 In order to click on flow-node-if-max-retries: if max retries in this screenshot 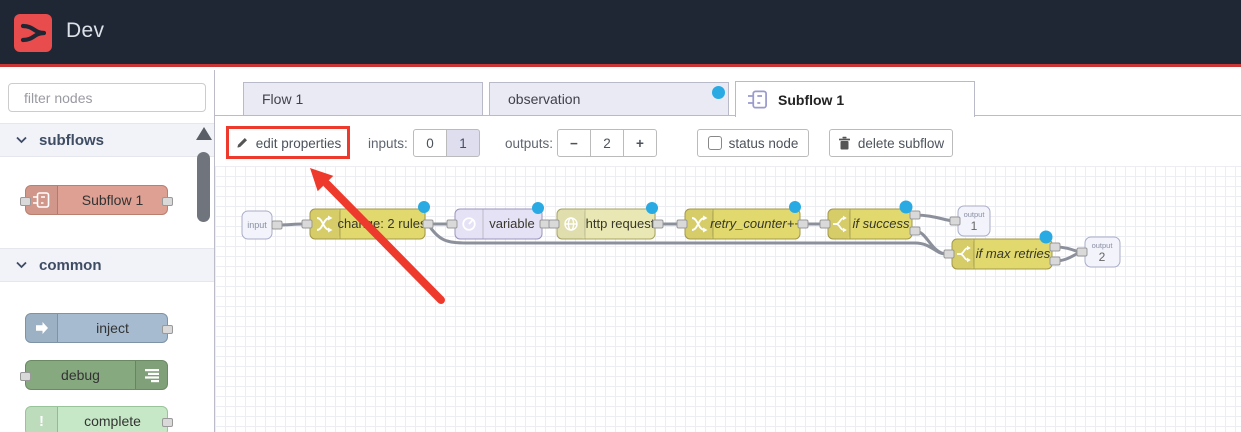, I will do `click(1002, 254)`.